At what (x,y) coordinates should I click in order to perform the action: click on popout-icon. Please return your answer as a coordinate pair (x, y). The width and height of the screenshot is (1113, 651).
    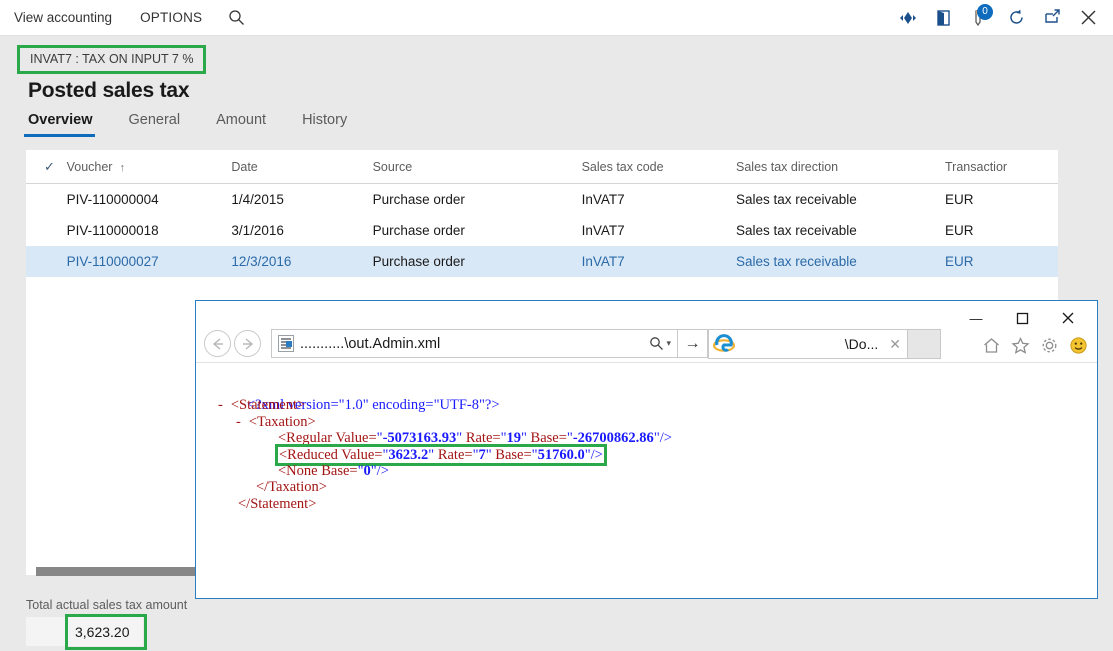
    Looking at the image, I should click on (1052, 18).